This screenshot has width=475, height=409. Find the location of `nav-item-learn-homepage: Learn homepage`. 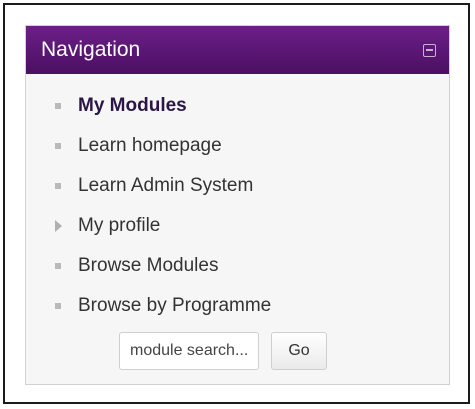

nav-item-learn-homepage: Learn homepage is located at coordinates (237, 146).